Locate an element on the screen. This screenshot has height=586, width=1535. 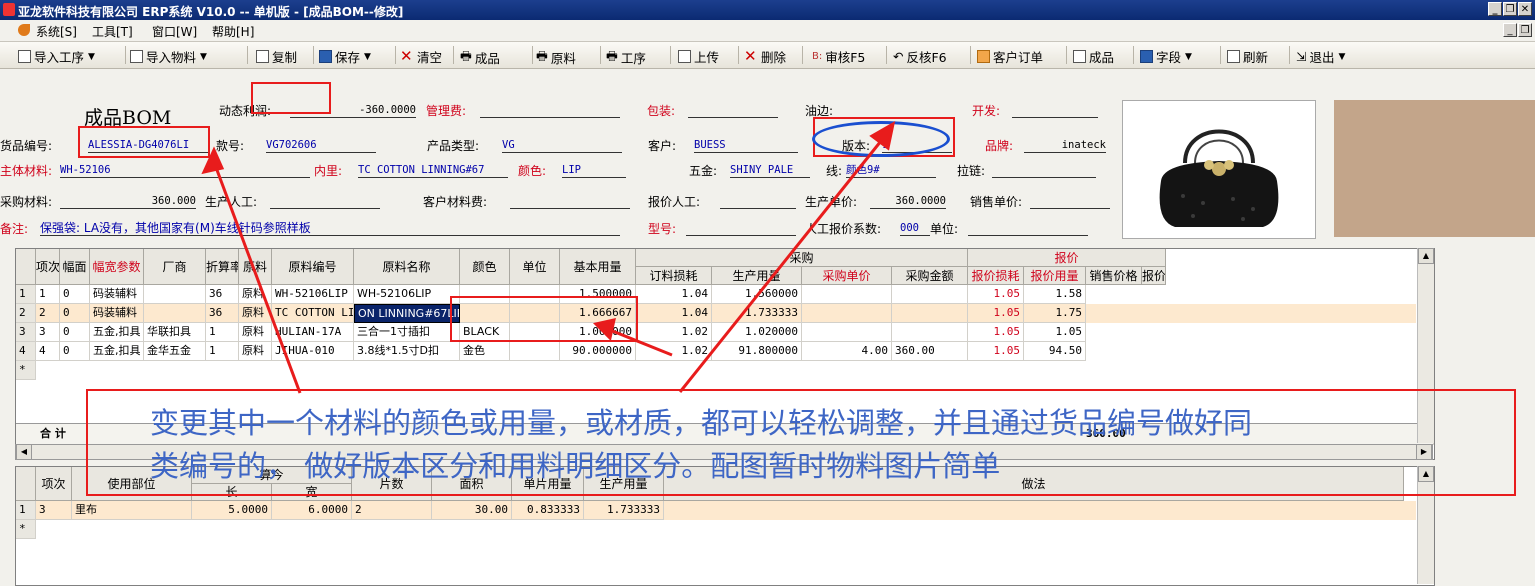
cell-qty: 1.75 is located at coordinates (1055, 313).